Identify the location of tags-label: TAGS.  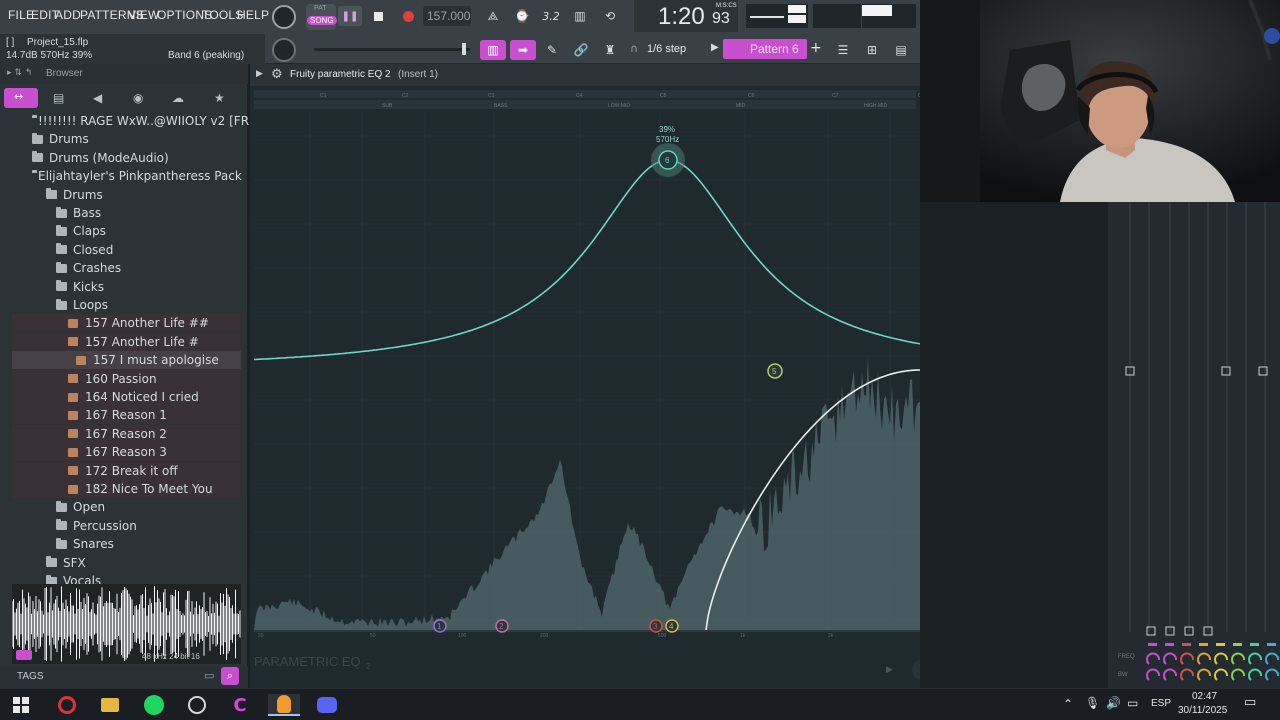
(30, 676).